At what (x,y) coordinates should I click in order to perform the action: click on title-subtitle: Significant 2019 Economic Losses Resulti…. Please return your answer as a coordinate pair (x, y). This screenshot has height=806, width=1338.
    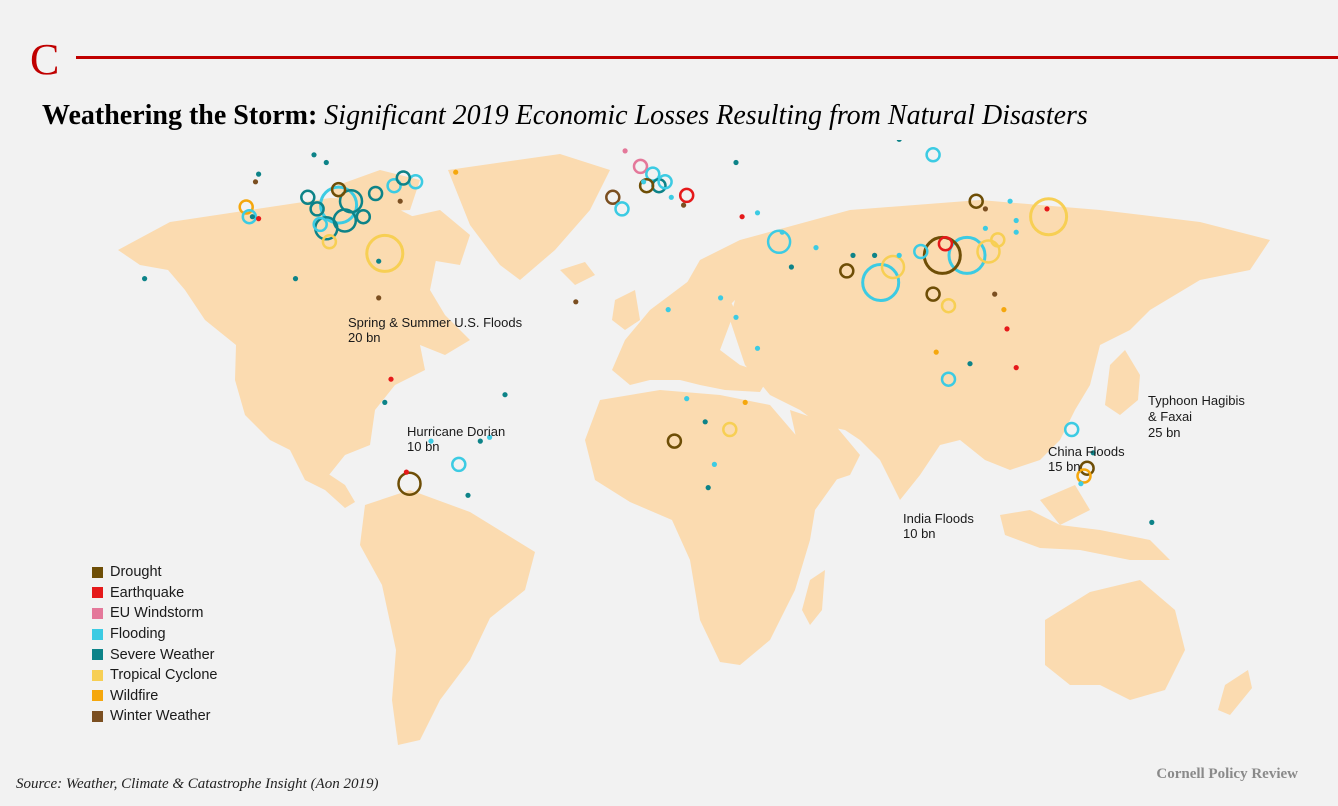
    Looking at the image, I should click on (706, 115).